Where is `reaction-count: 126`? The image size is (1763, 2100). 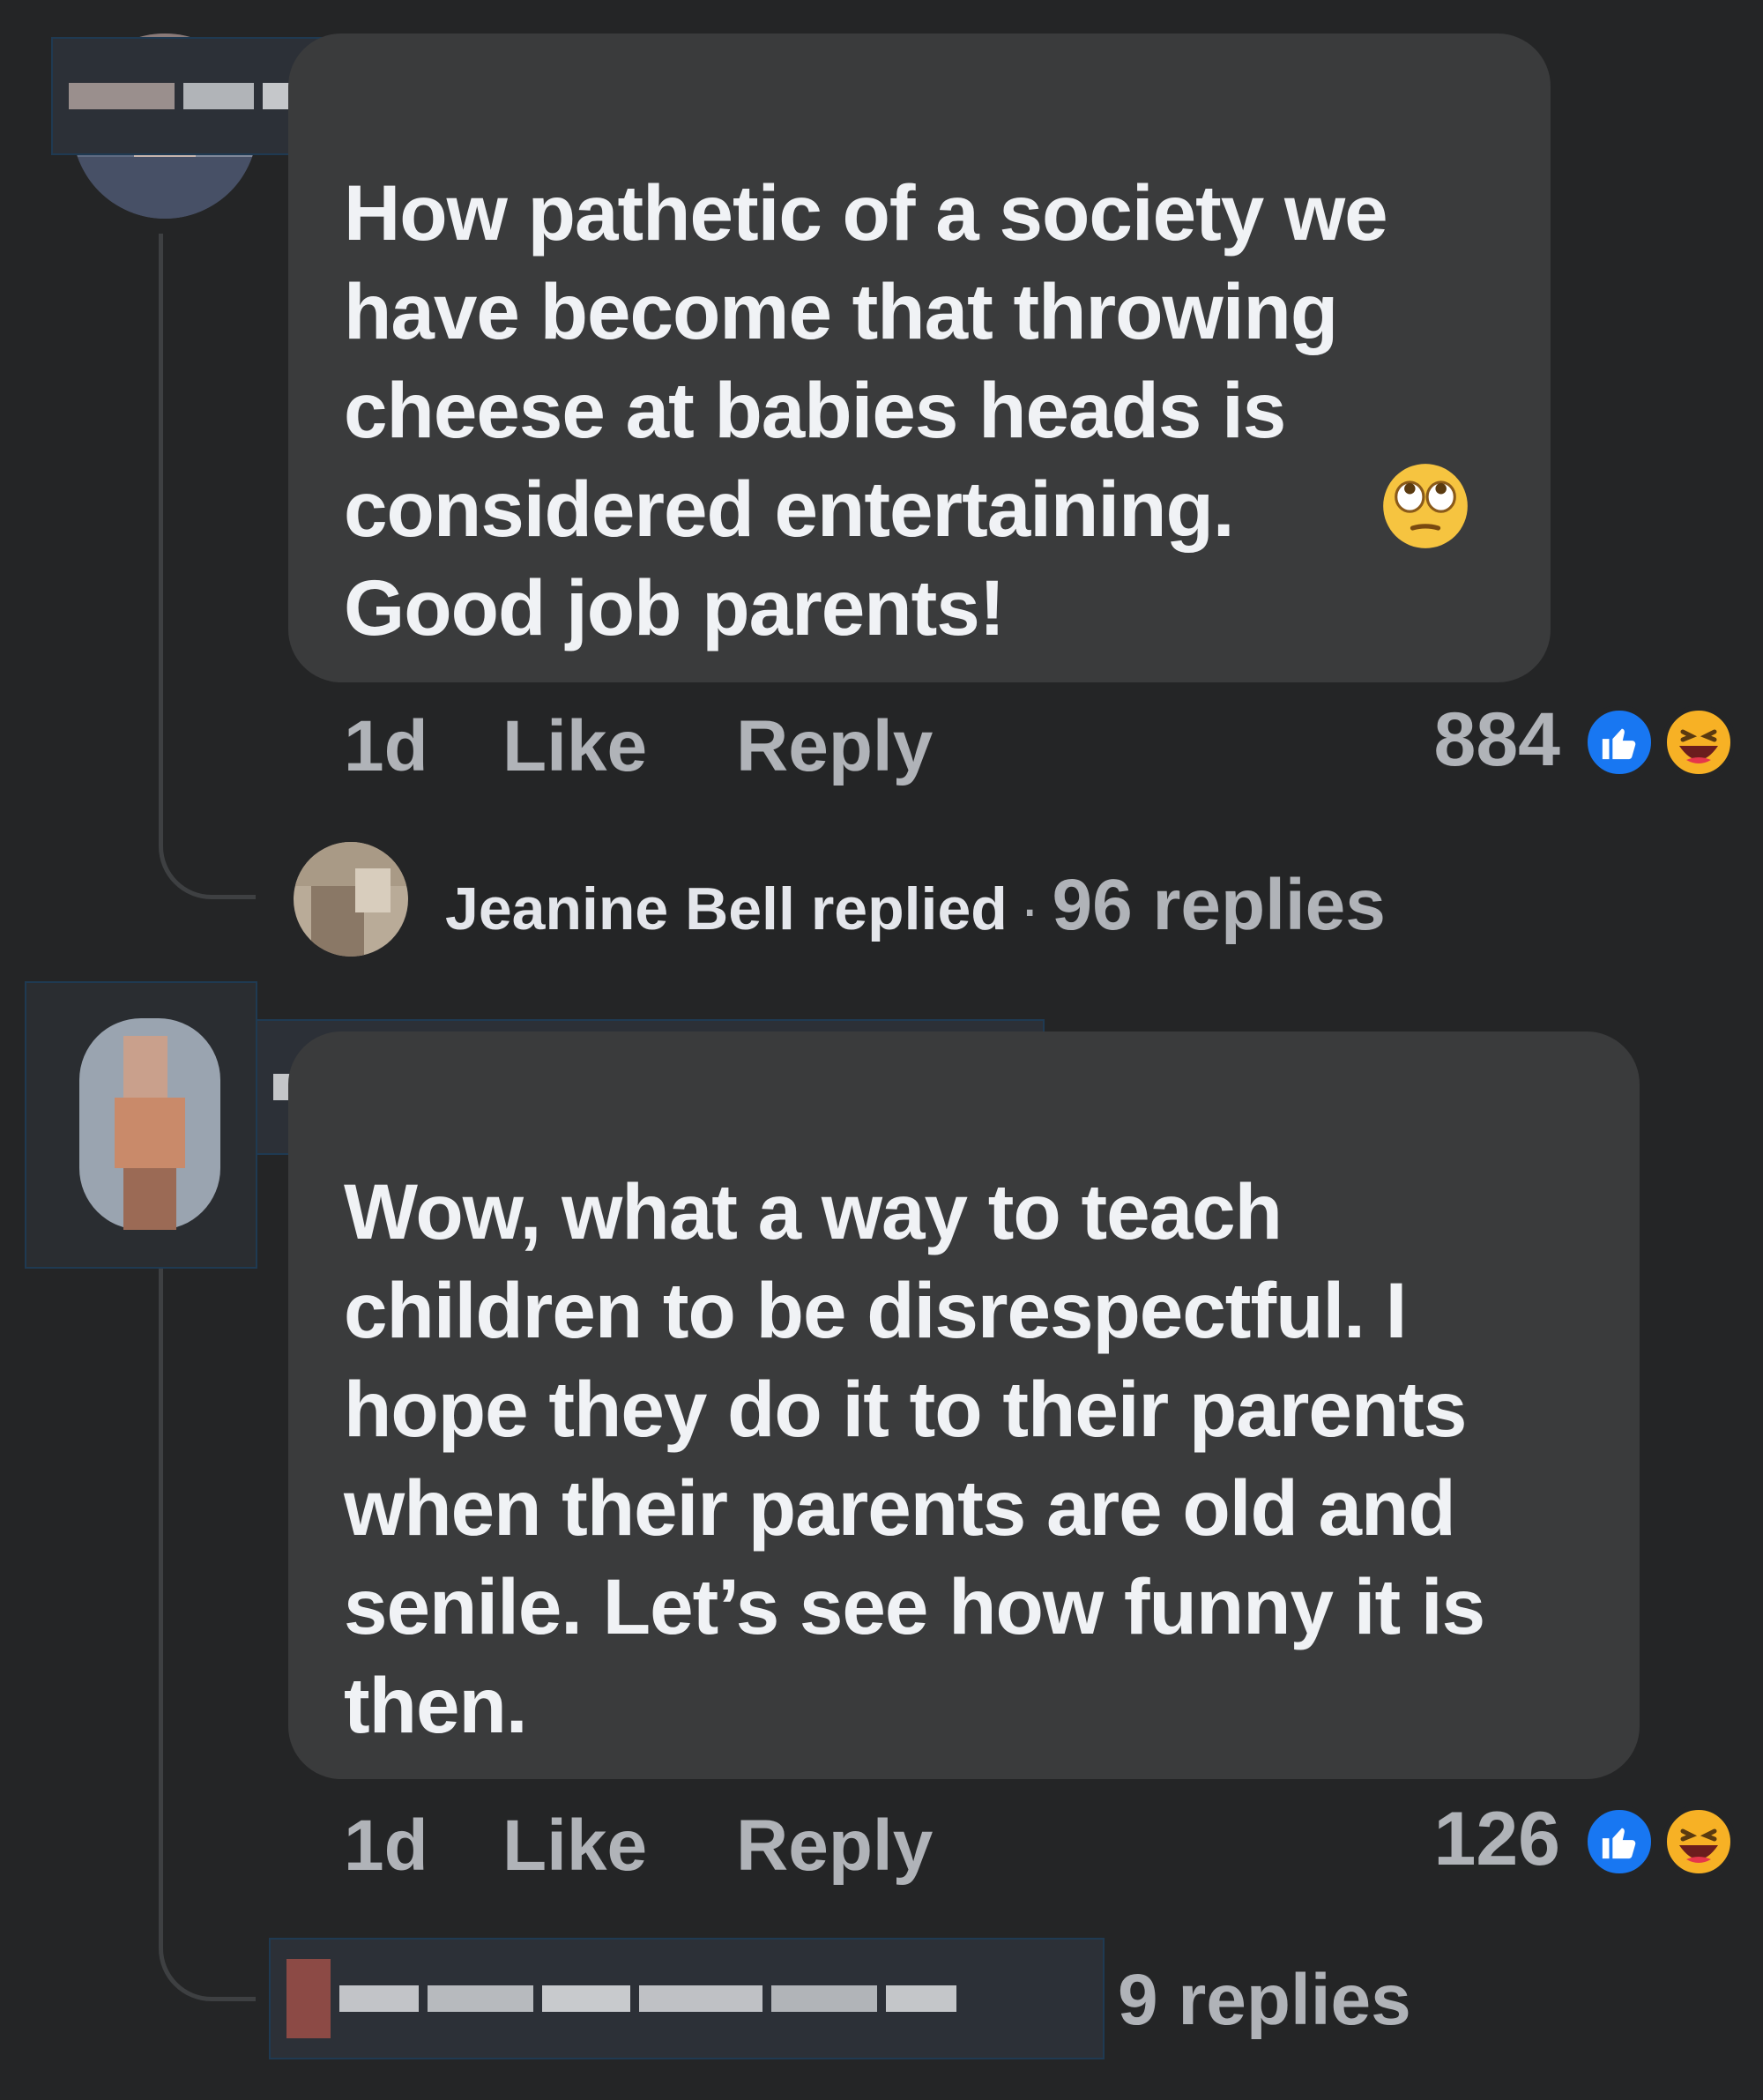 reaction-count: 126 is located at coordinates (1463, 1840).